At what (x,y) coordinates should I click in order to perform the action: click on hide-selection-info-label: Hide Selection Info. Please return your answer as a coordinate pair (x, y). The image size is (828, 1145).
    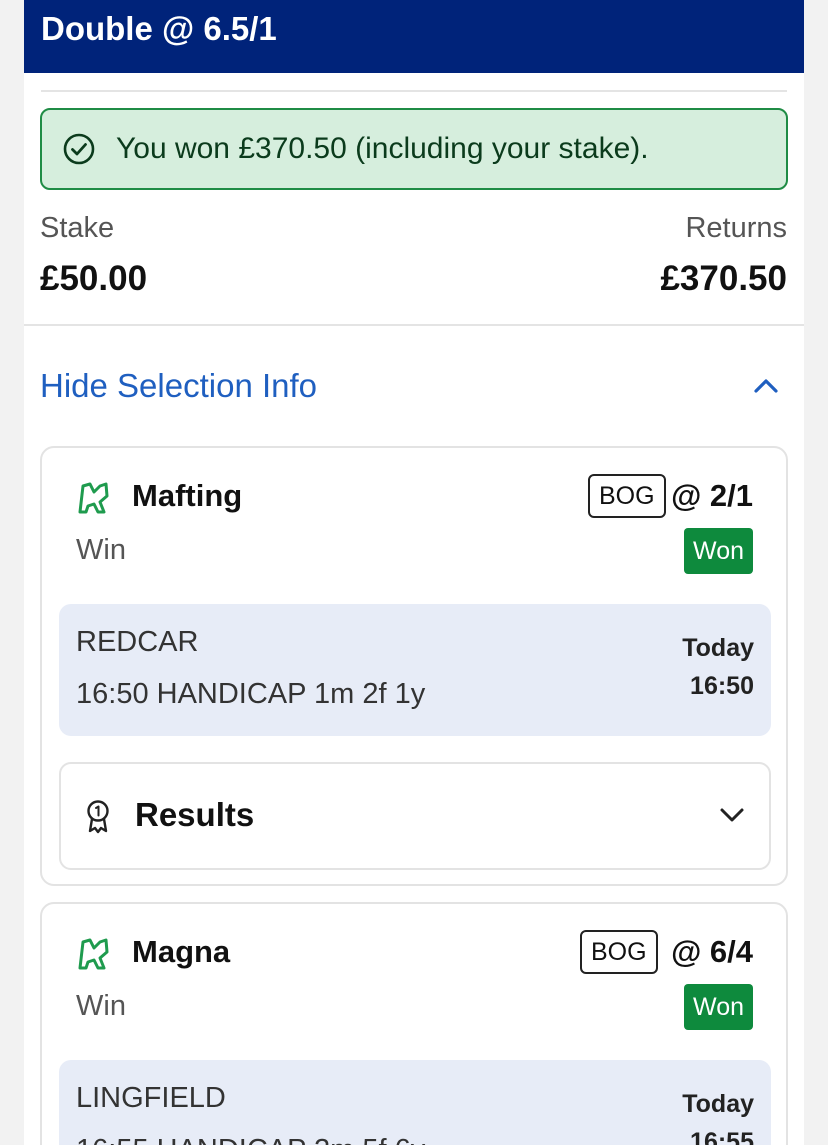
    Looking at the image, I should click on (179, 385).